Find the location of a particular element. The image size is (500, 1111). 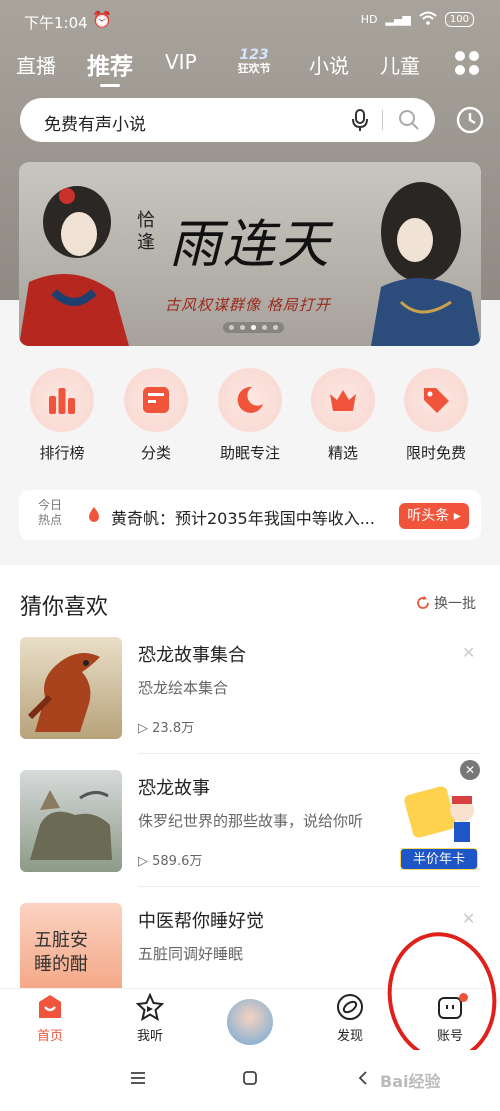

album-title: 恐龙故事集合 is located at coordinates (192, 655).